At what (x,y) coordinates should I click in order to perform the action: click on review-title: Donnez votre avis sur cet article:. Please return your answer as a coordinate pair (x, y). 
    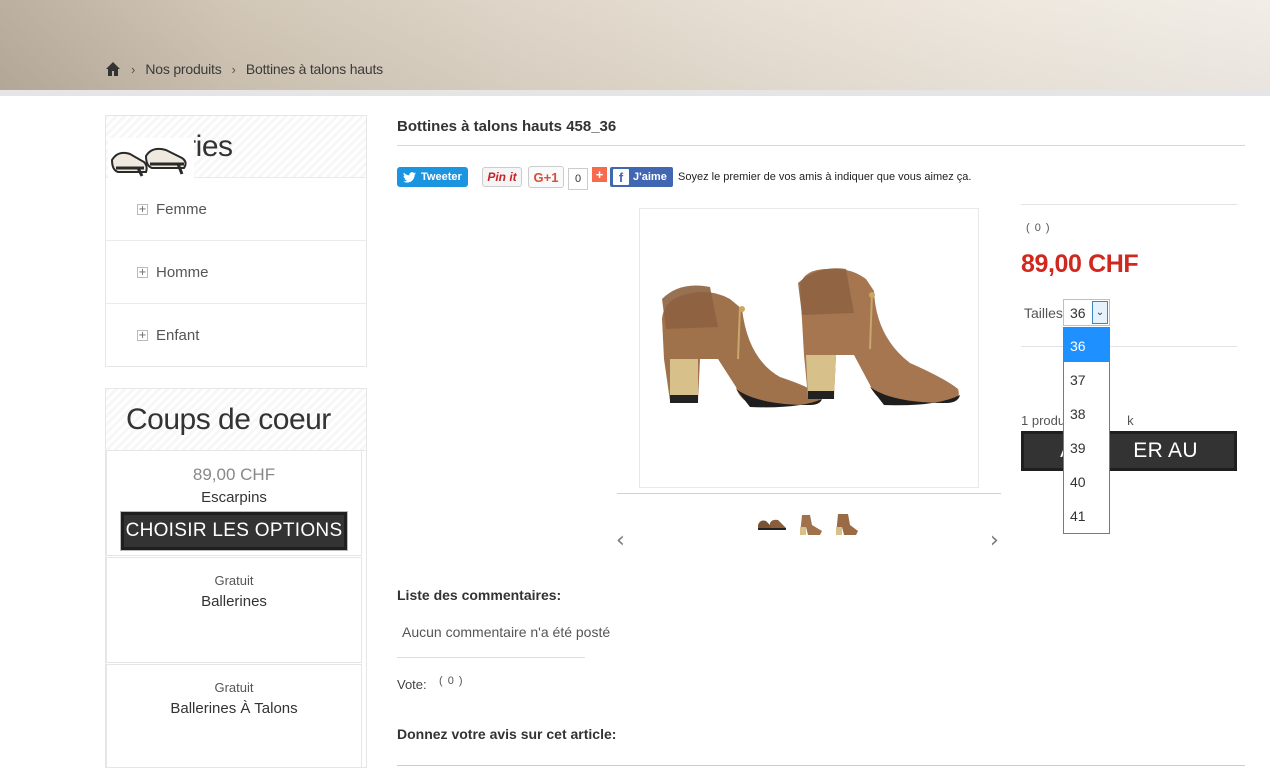
    Looking at the image, I should click on (507, 734).